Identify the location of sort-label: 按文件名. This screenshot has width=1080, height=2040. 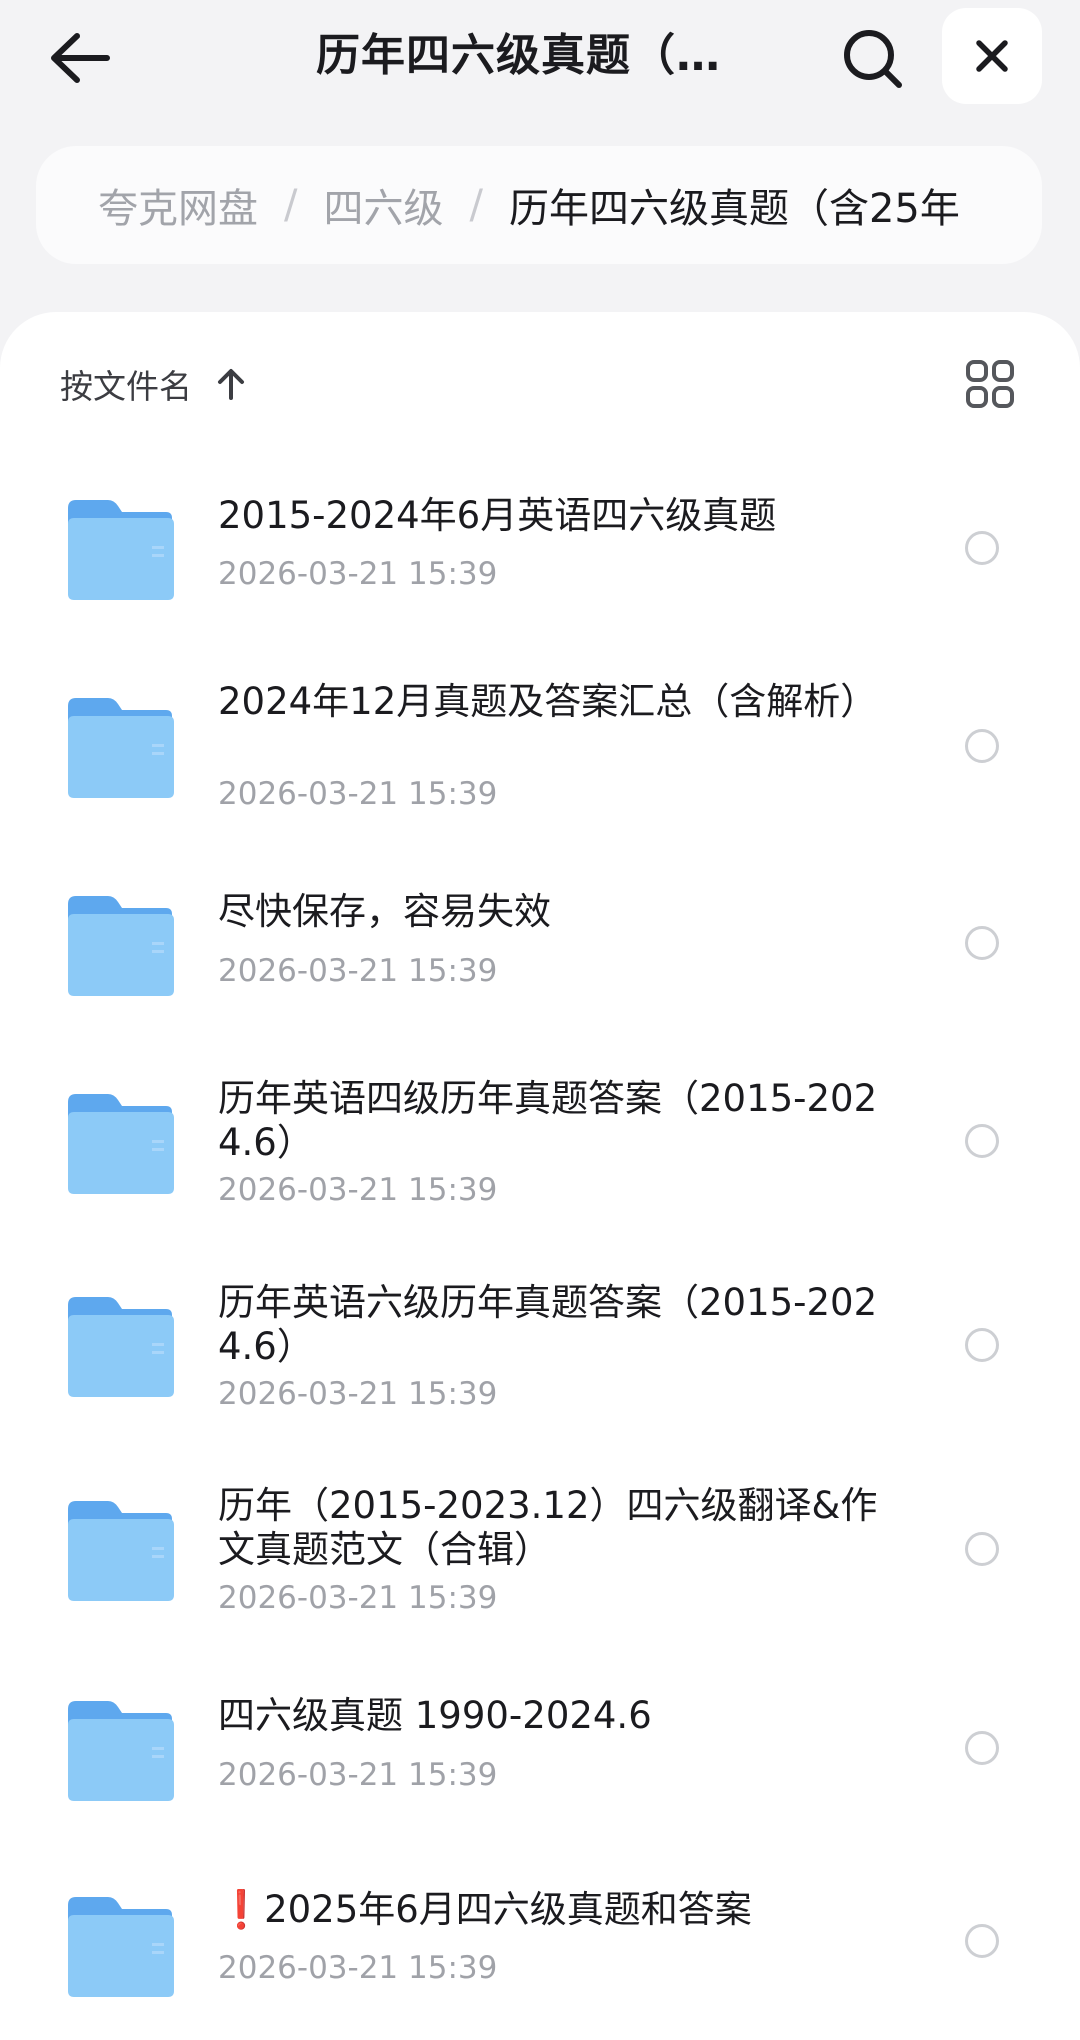
(126, 386).